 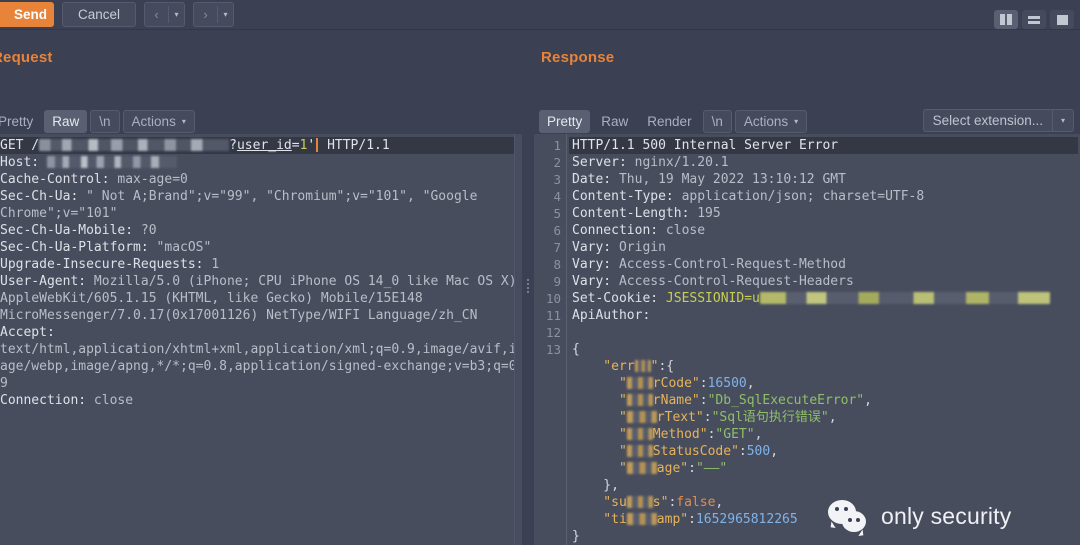 I want to click on response-tab-n: \n, so click(x=717, y=121).